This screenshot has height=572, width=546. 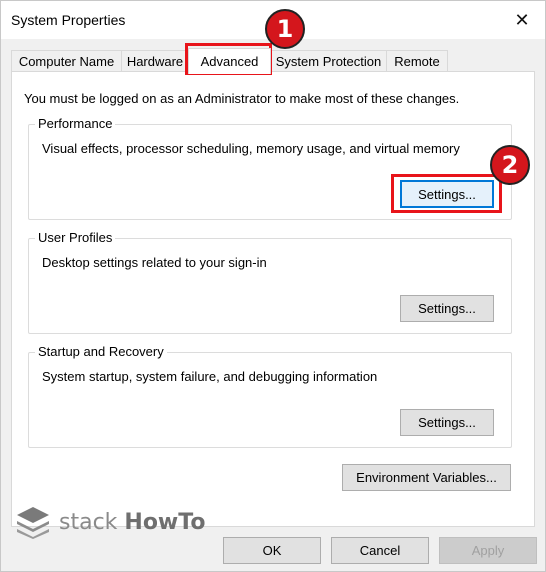 I want to click on cancel-button: Cancel, so click(x=380, y=550).